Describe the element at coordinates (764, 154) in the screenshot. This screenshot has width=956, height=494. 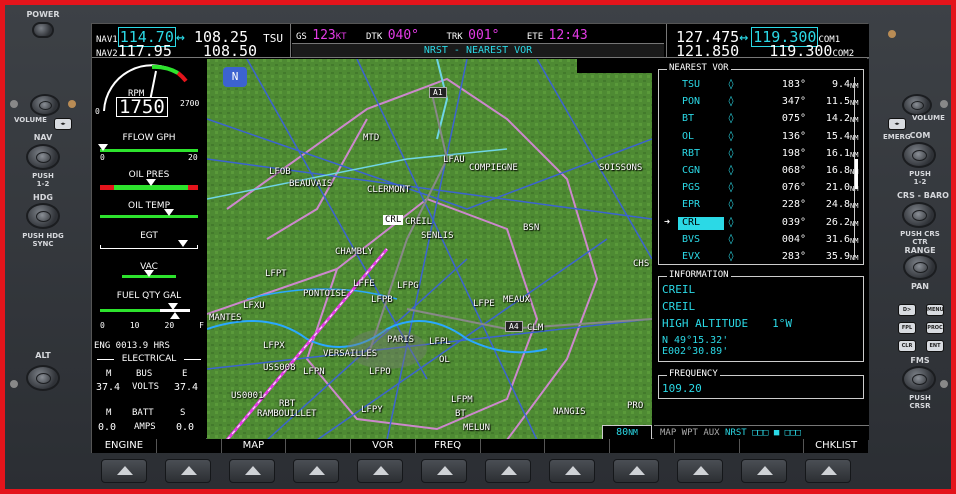
I see `vor-row: RBT ◊ 198° 16.1 NM` at that location.